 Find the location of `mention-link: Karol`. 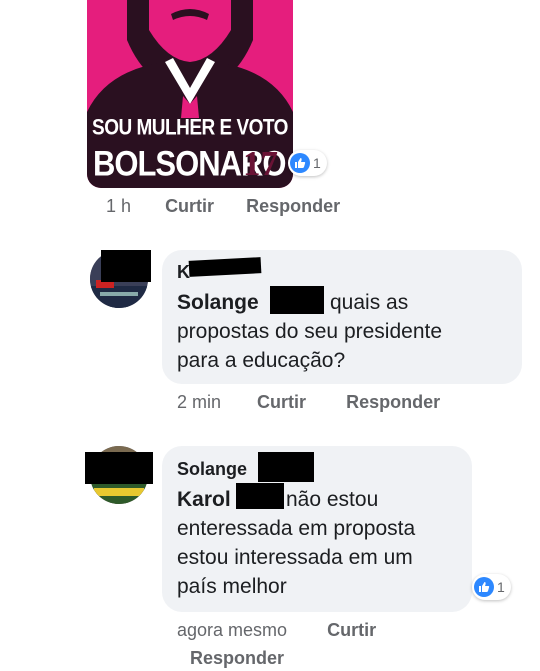

mention-link: Karol is located at coordinates (204, 499).